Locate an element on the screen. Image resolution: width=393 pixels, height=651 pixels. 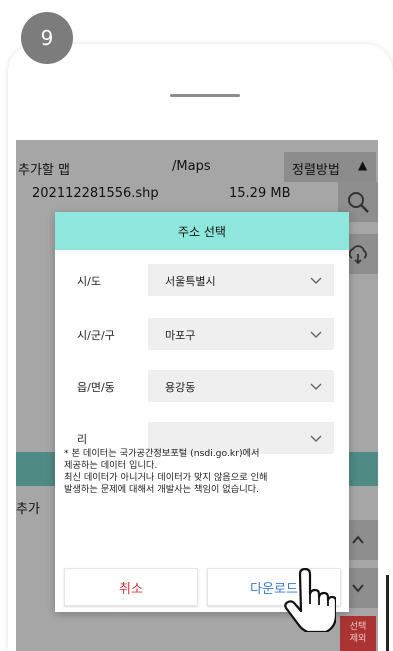
step-badge: 9 is located at coordinates (47, 38).